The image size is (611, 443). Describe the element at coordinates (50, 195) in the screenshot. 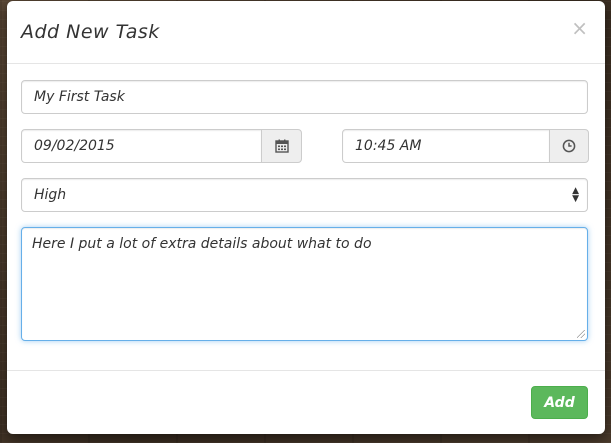

I see `priority-value: High` at that location.